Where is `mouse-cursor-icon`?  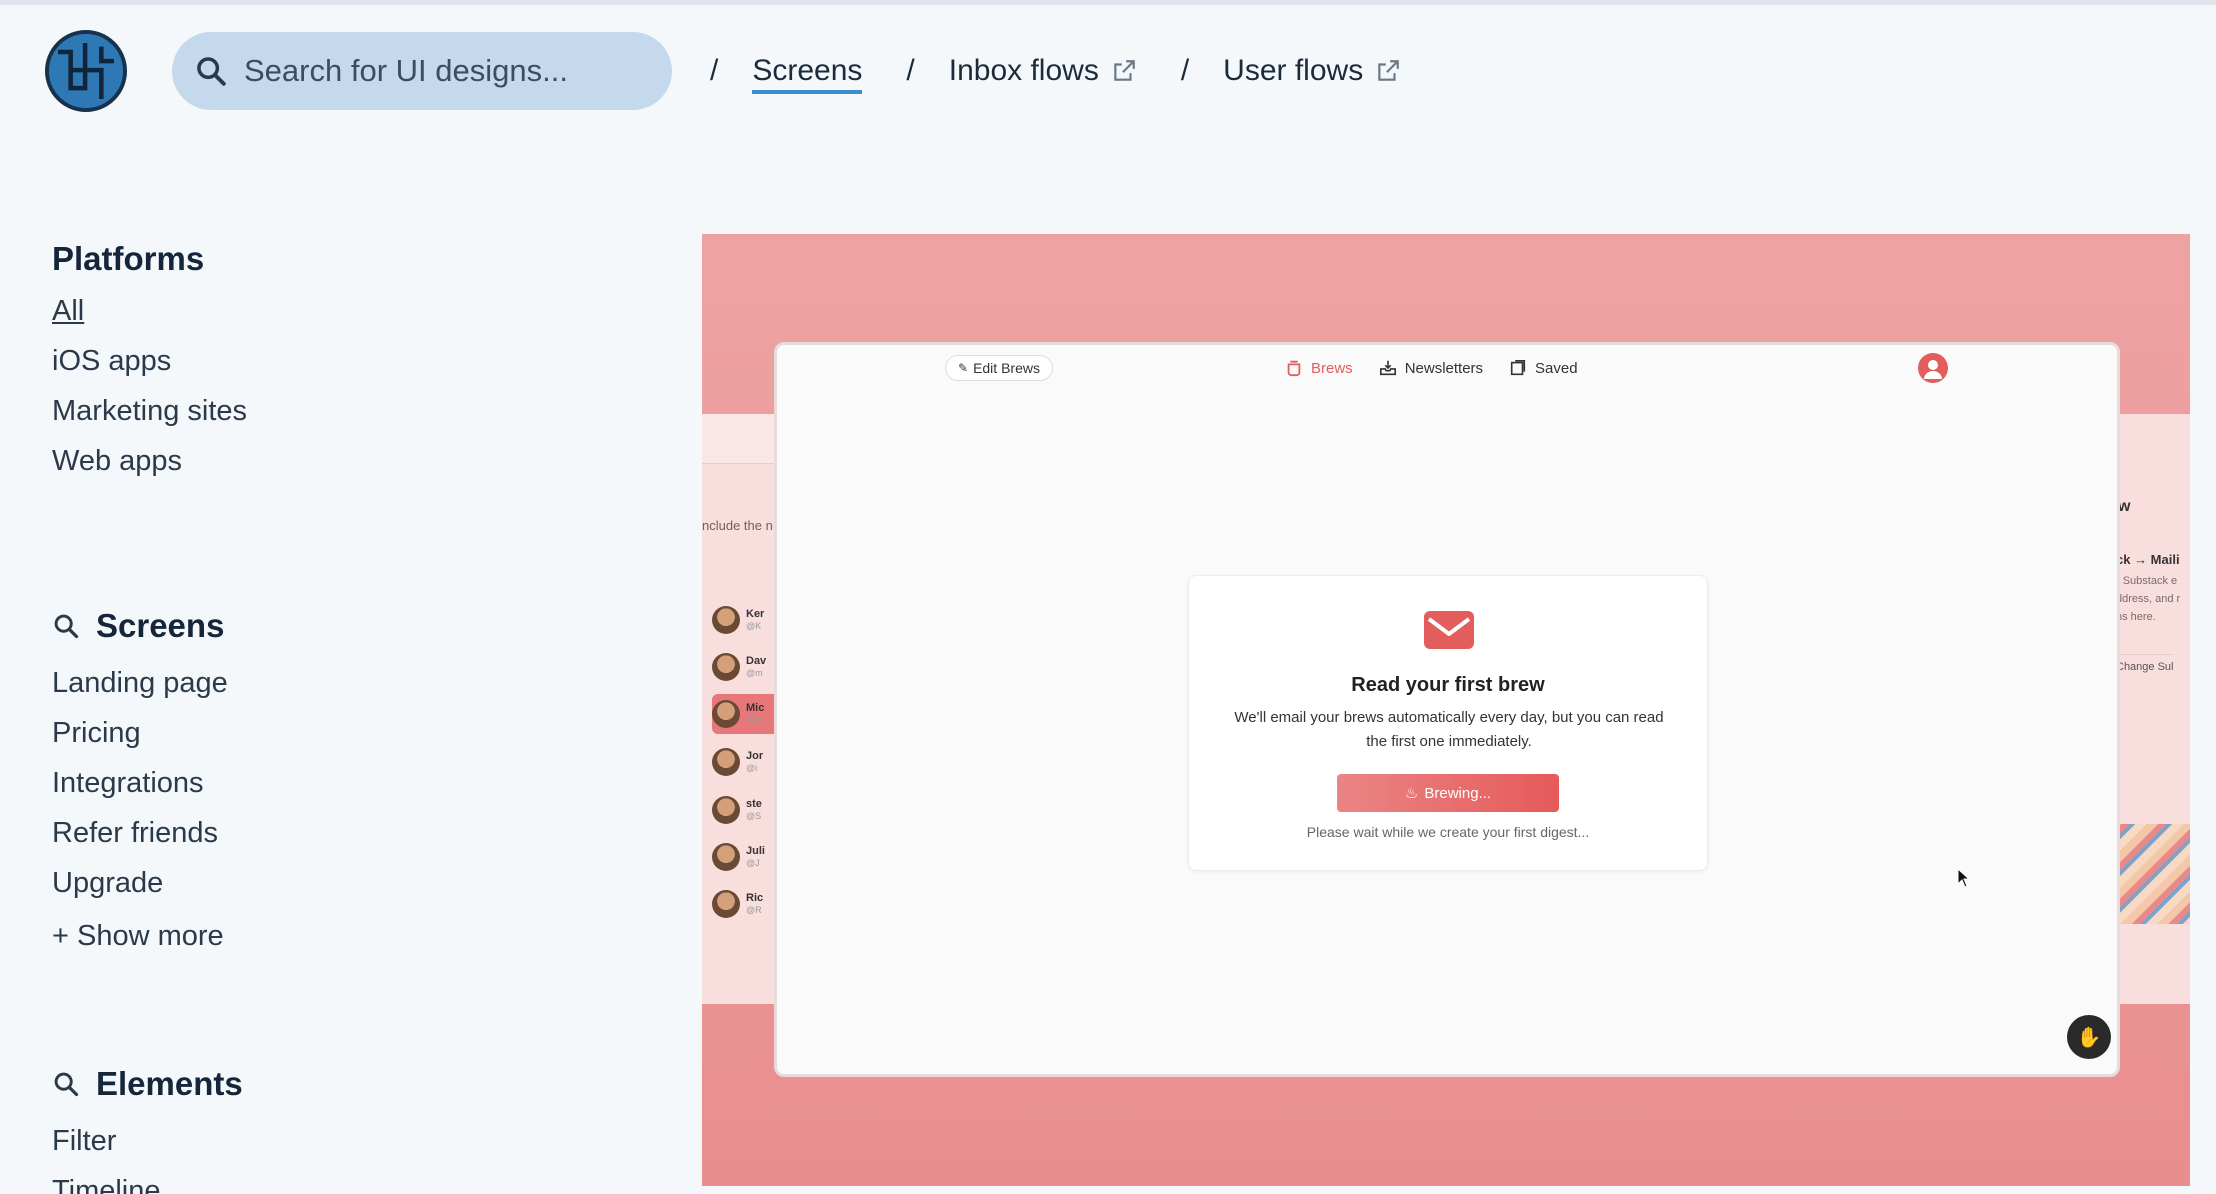
mouse-cursor-icon is located at coordinates (1964, 878).